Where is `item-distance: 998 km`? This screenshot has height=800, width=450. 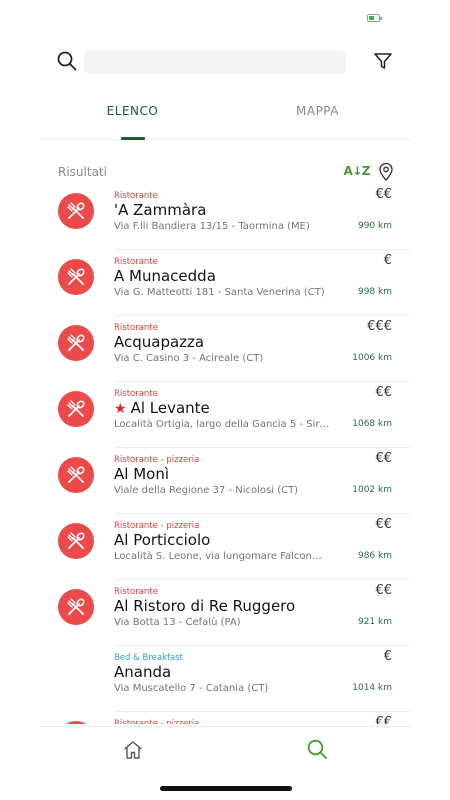 item-distance: 998 km is located at coordinates (374, 292).